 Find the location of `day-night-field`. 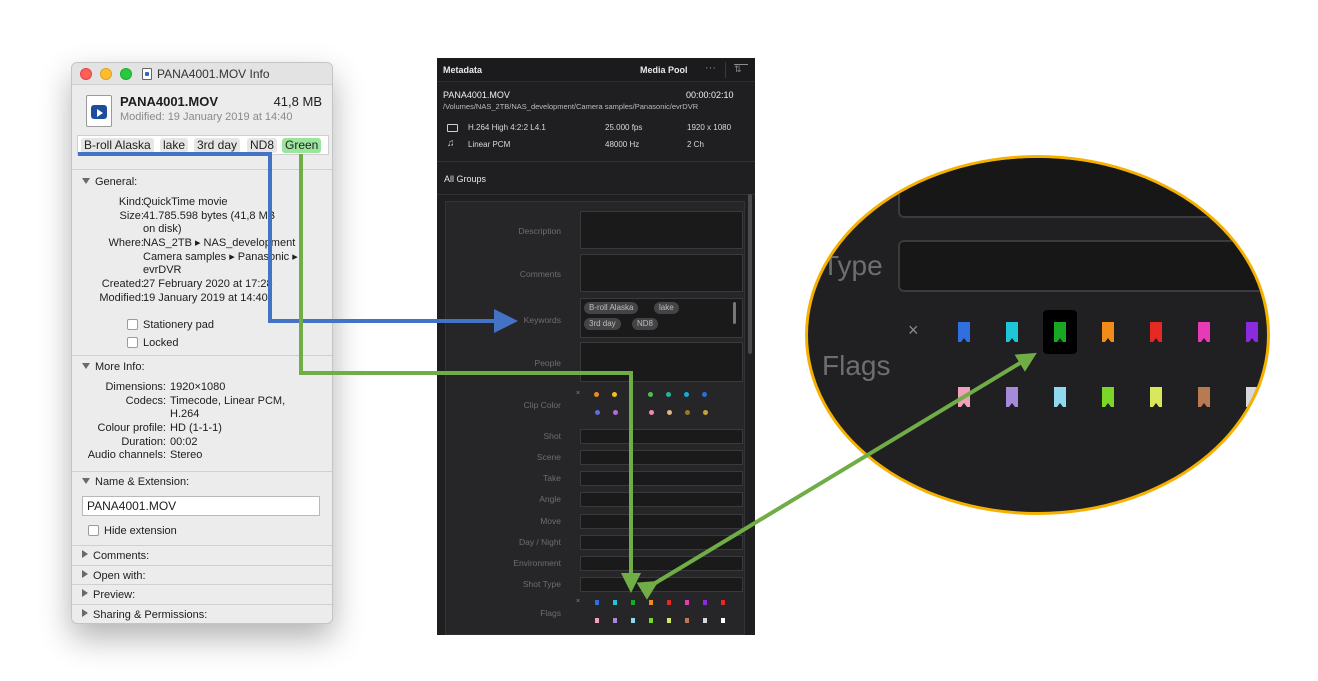

day-night-field is located at coordinates (661, 542).